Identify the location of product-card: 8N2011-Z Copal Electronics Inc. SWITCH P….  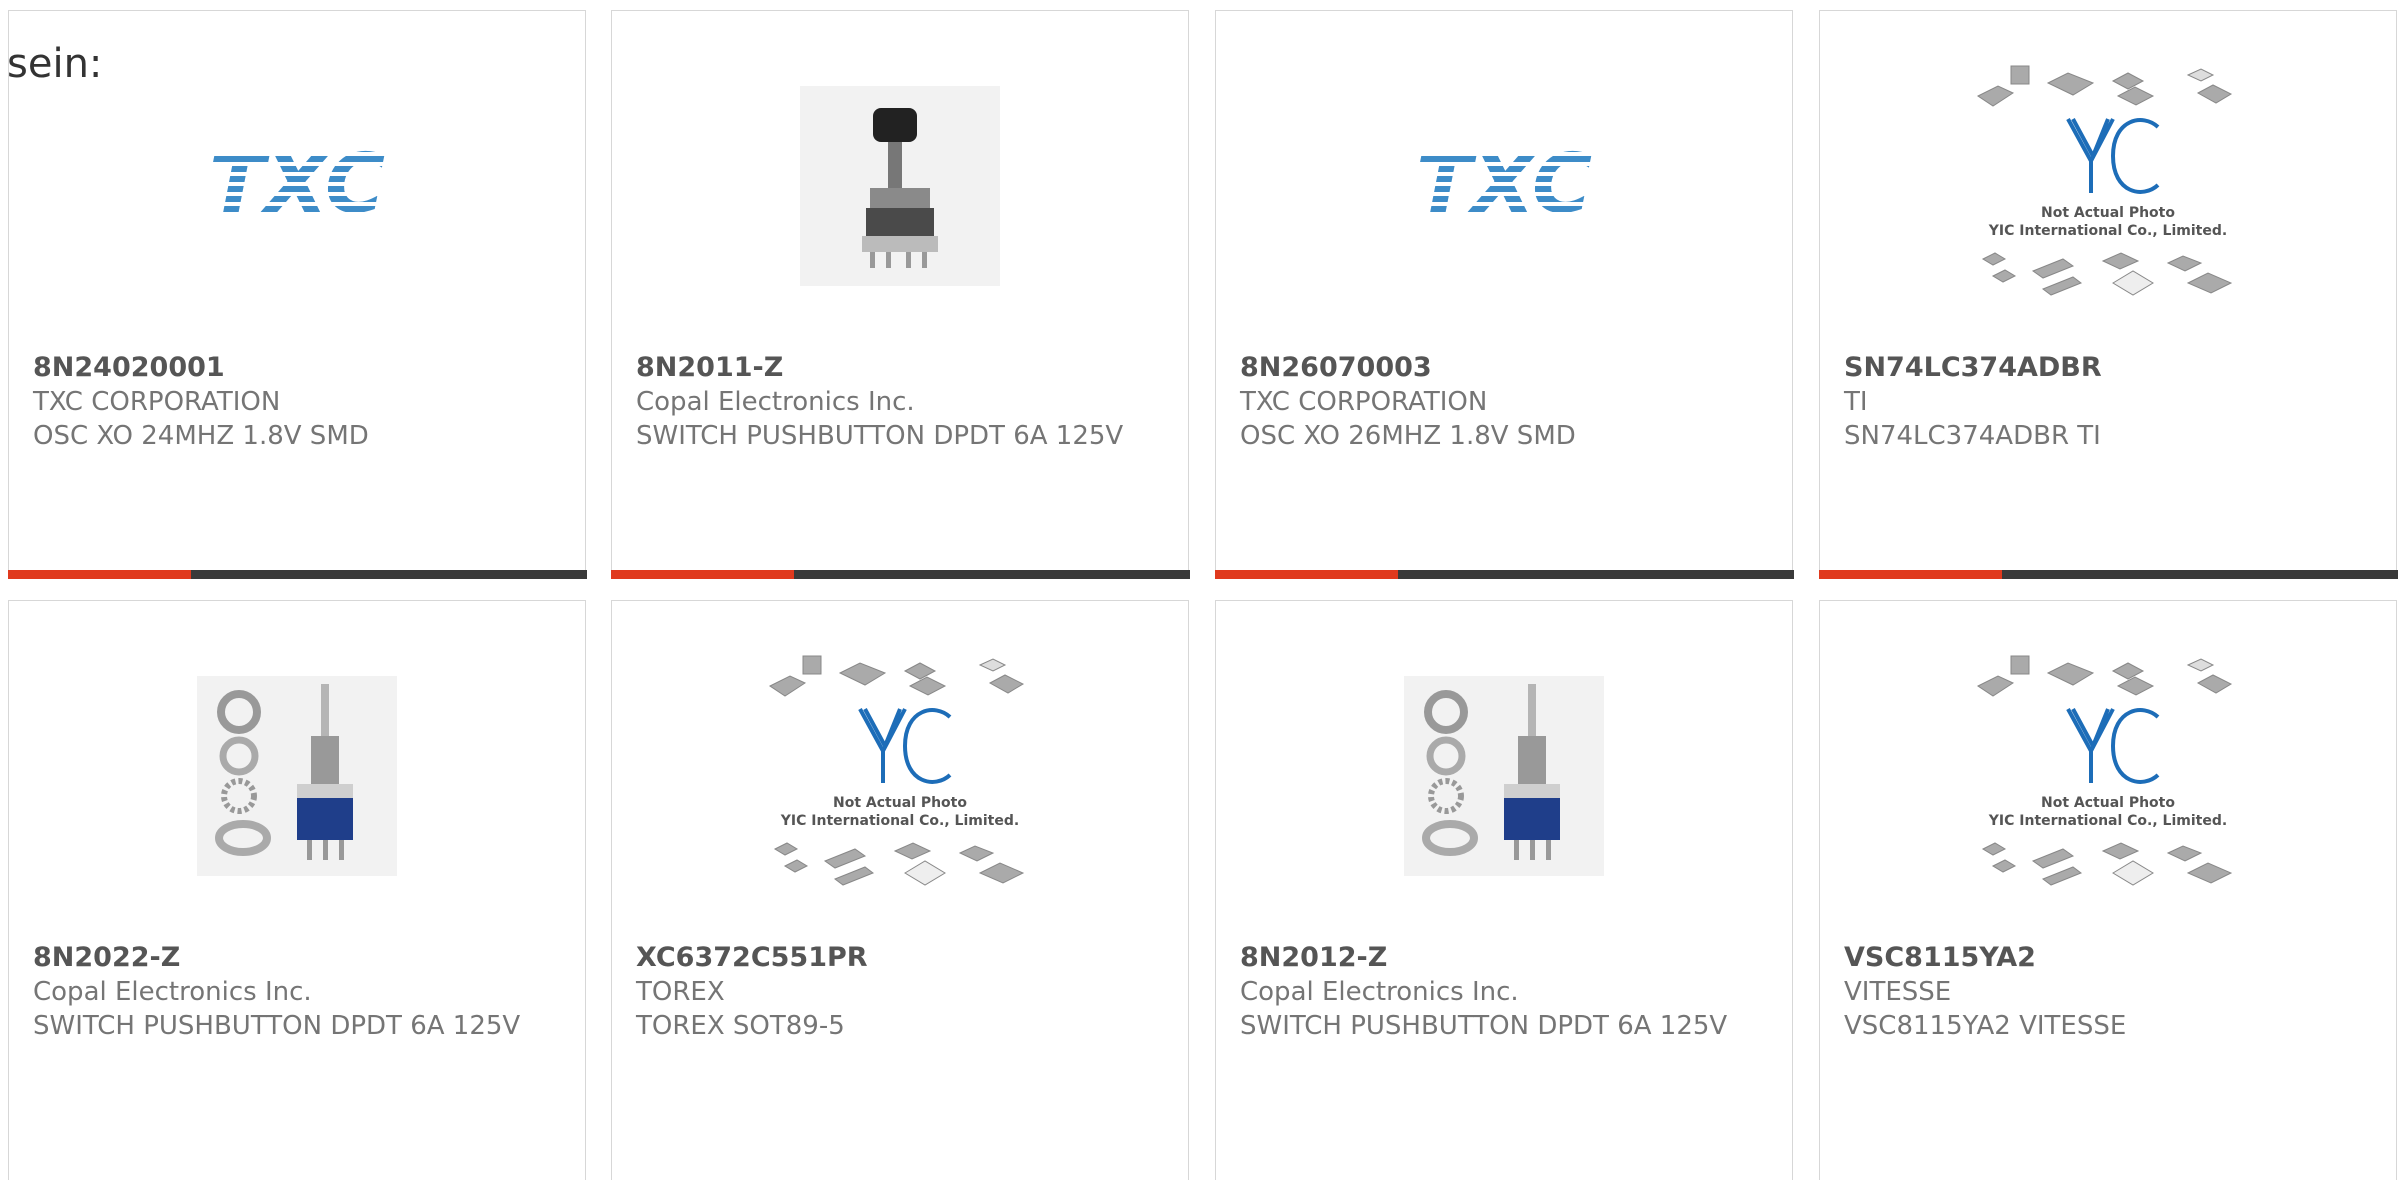
(900, 294).